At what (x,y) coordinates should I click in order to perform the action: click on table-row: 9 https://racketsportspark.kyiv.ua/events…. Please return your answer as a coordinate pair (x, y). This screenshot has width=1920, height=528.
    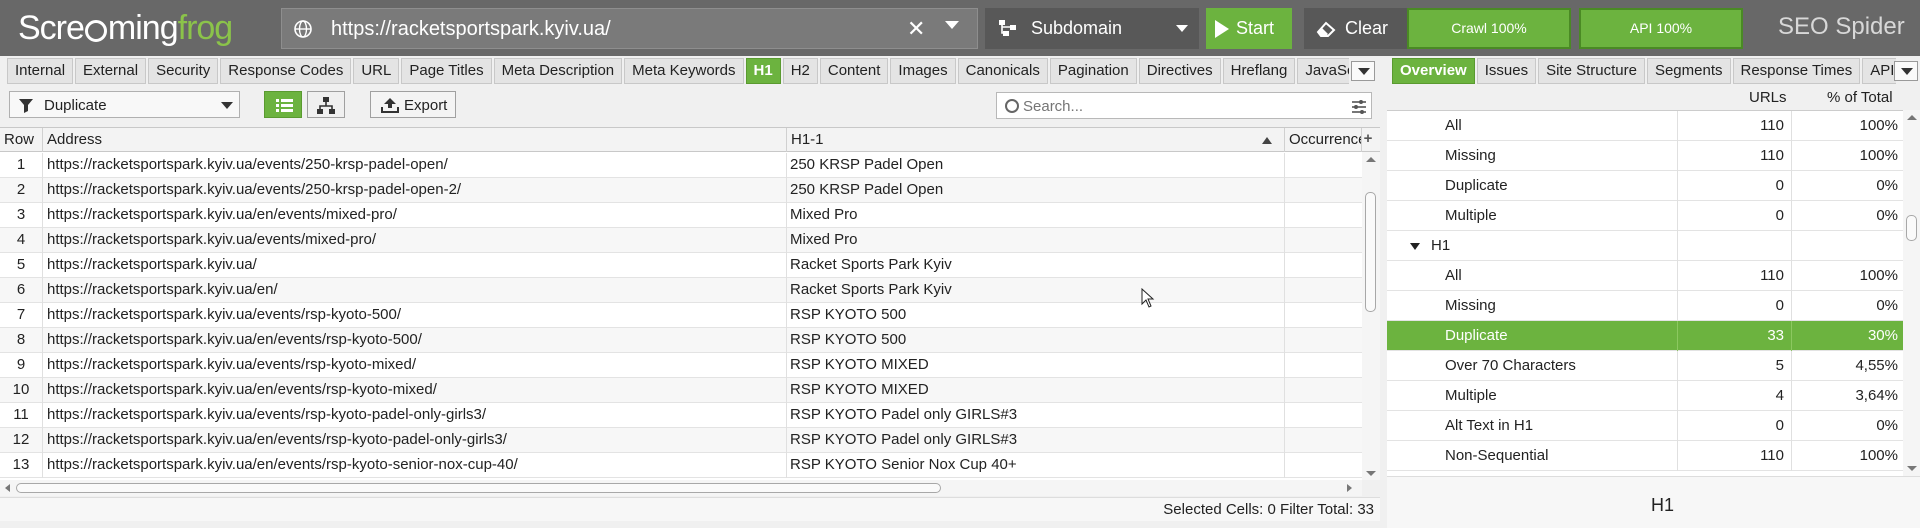
    Looking at the image, I should click on (681, 365).